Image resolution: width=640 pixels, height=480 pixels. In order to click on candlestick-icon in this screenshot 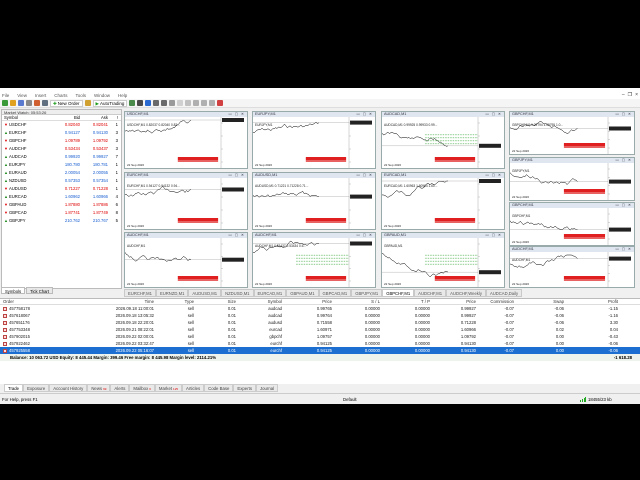, I will do `click(140, 103)`.